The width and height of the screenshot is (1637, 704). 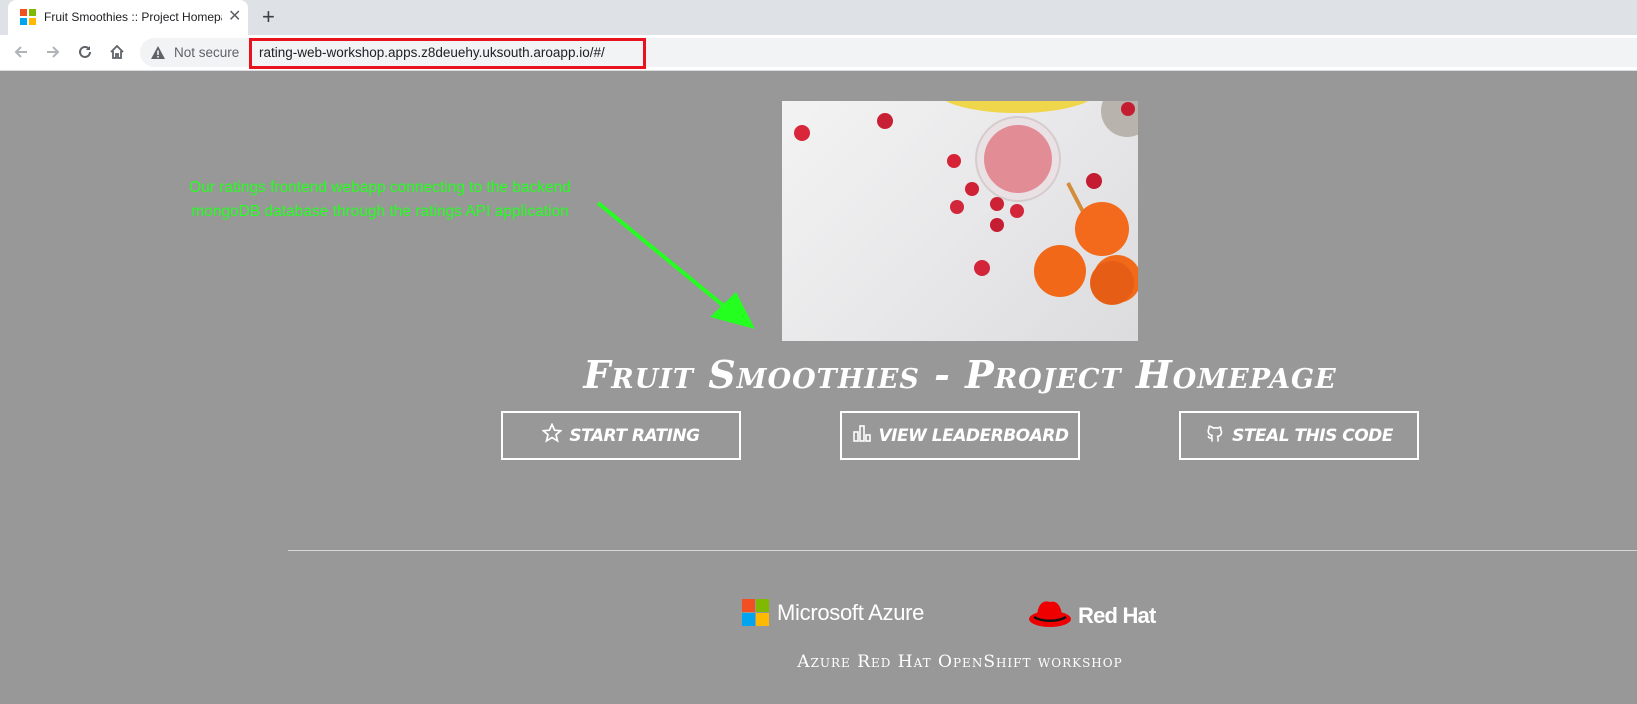 I want to click on page-title: Fruit Smoothies - Project Homepage, so click(x=960, y=374).